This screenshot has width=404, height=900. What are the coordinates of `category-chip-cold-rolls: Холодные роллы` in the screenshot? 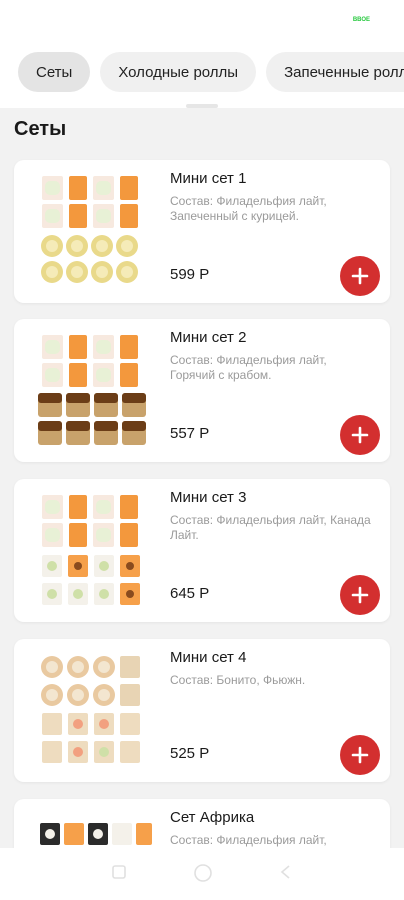 It's located at (178, 72).